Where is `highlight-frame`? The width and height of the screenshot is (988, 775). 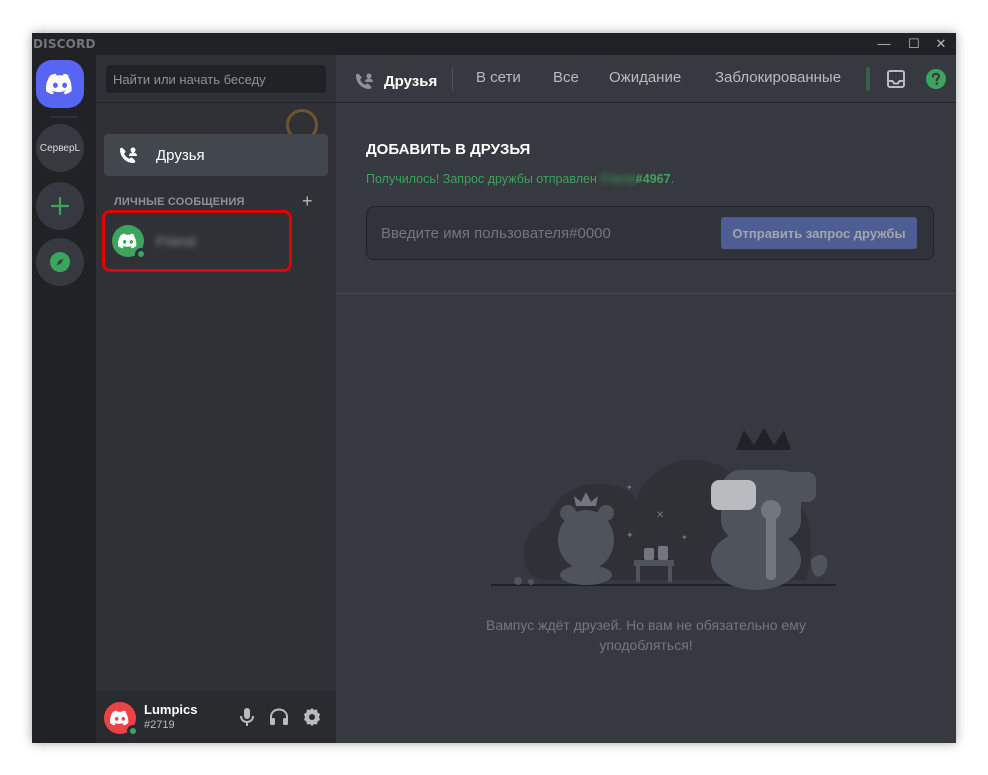
highlight-frame is located at coordinates (197, 241).